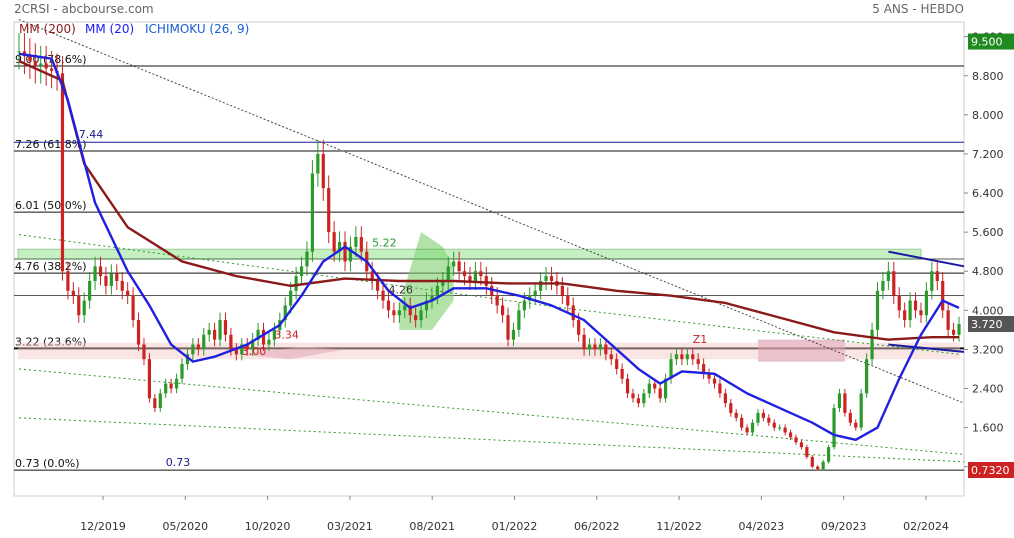 The image size is (1014, 538). What do you see at coordinates (400, 290) in the screenshot?
I see `annotation-label: 4.26` at bounding box center [400, 290].